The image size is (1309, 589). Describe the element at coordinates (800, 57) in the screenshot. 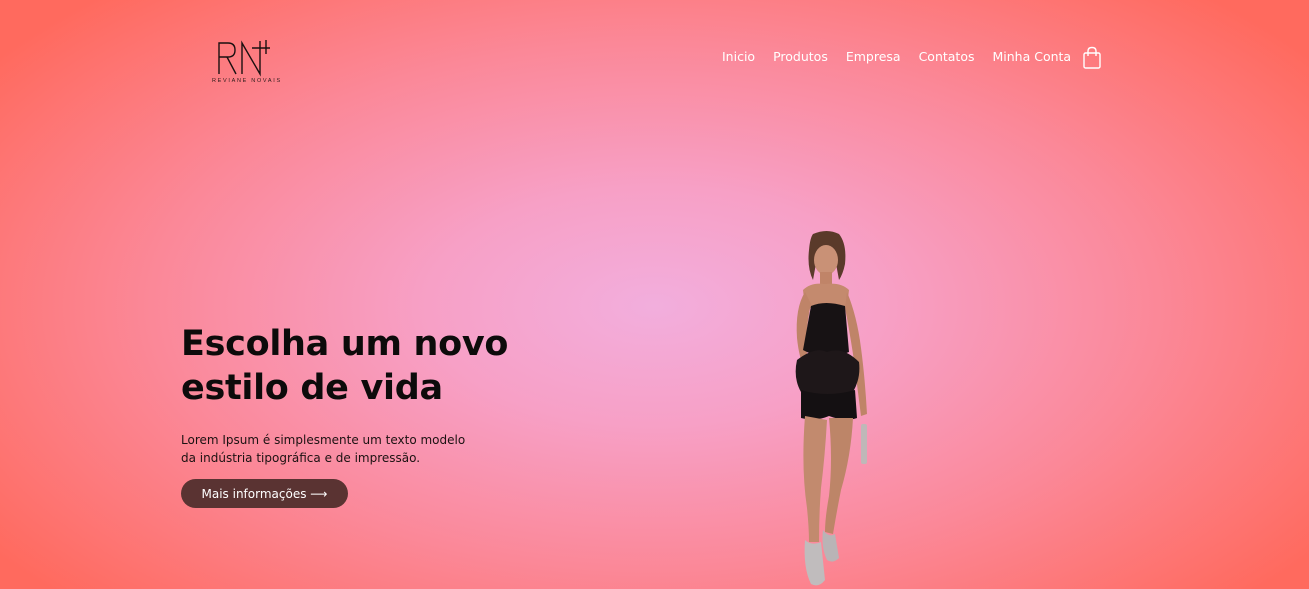

I see `nav-item-produtos: Produtos` at that location.